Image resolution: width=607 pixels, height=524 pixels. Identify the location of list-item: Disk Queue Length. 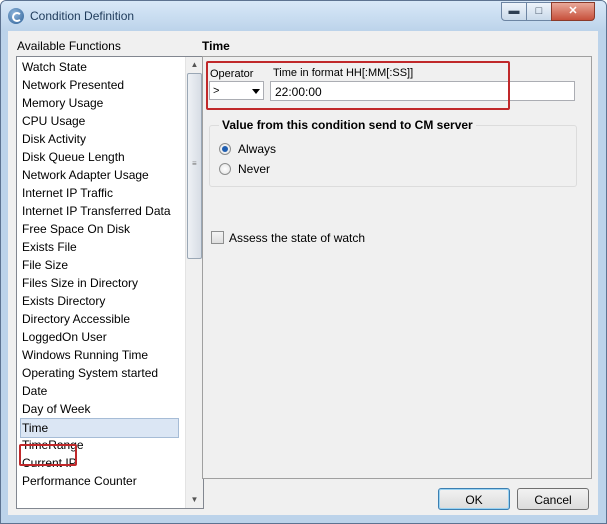
(100, 157).